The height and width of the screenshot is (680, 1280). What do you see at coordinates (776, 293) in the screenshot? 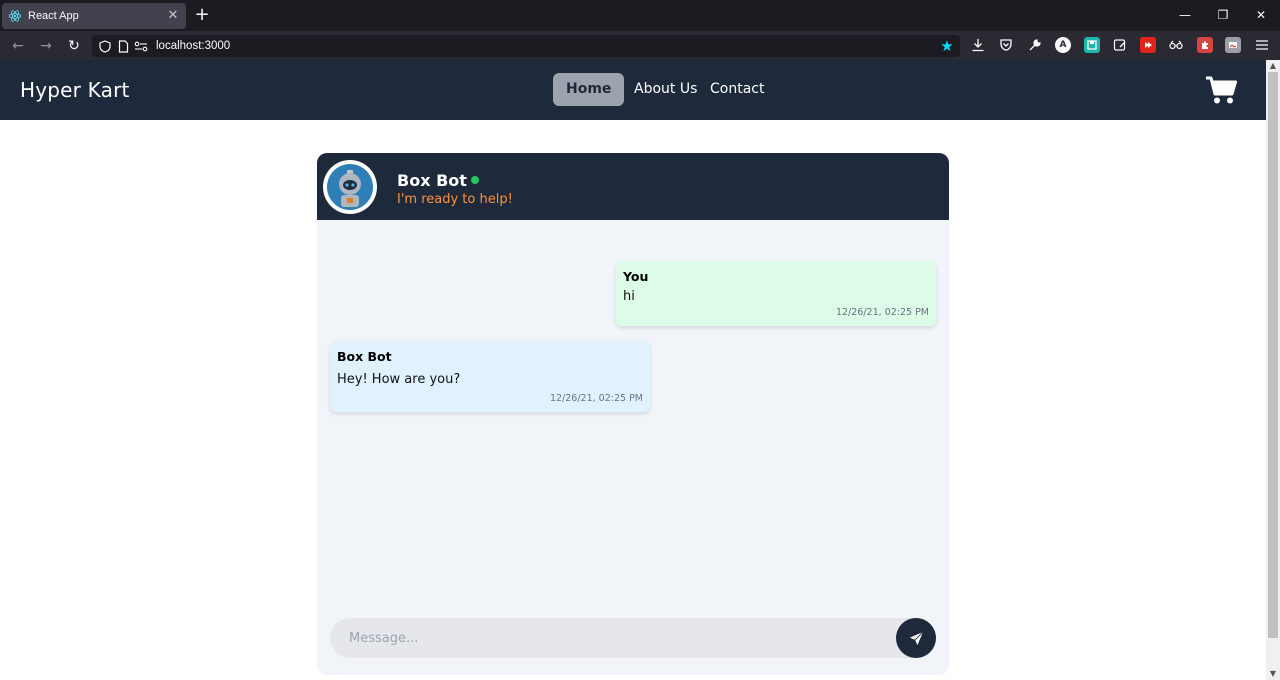
I see `user-message: You hi 12/26/21, 02:25 PM` at bounding box center [776, 293].